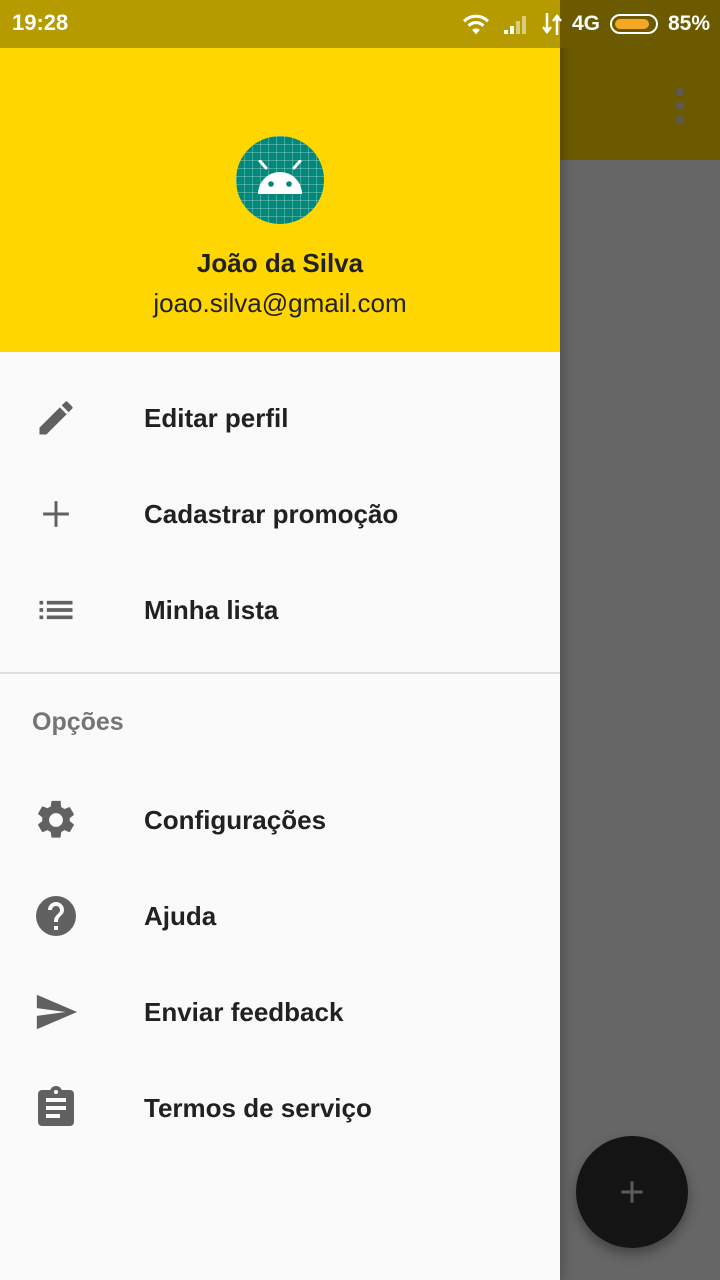 Image resolution: width=720 pixels, height=1280 pixels. I want to click on add-fab-button, so click(632, 1192).